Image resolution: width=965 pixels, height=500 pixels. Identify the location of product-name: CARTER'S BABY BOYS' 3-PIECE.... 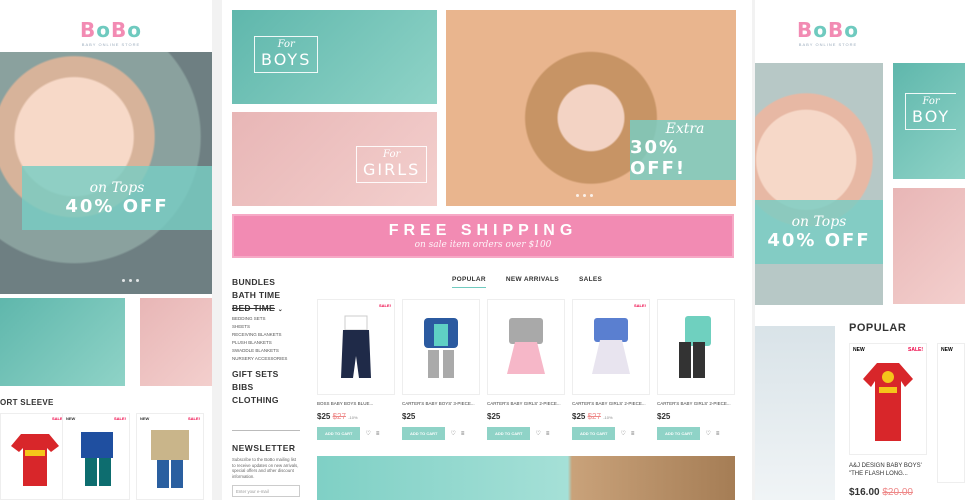
(441, 403).